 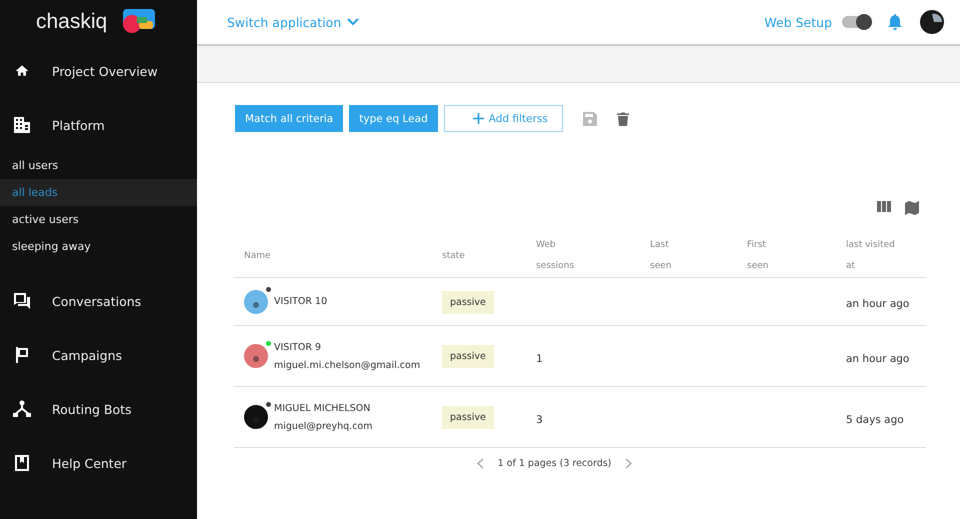 I want to click on web-setup-toggle, so click(x=856, y=22).